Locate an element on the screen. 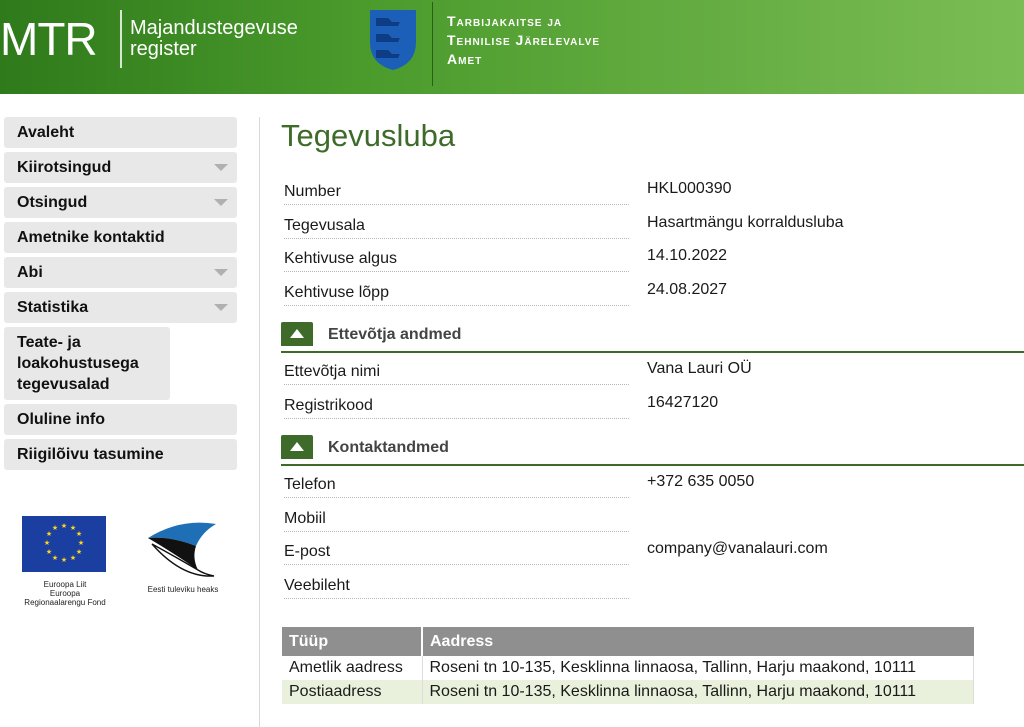 The width and height of the screenshot is (1024, 727). field-row-ettevotja-nimi: Ettevõtja nimi Vana Lauri OÜ is located at coordinates (652, 372).